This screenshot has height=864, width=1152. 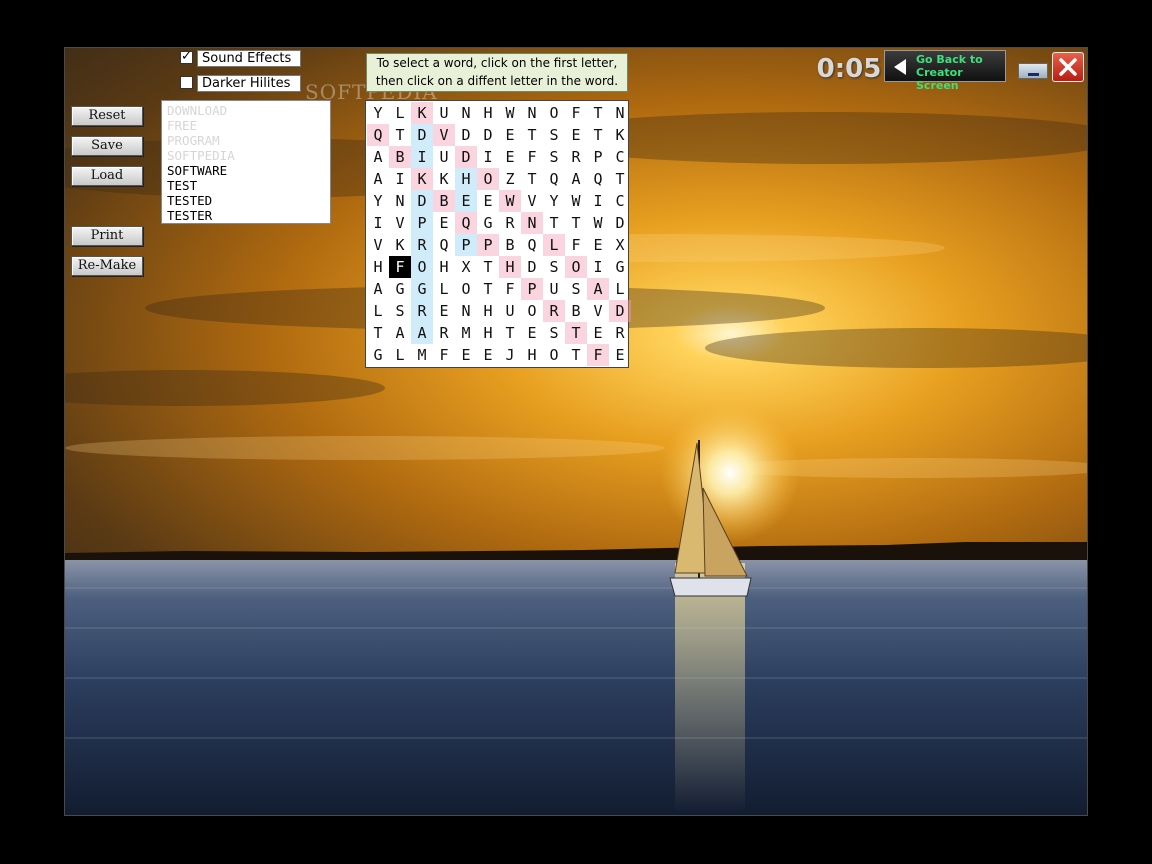 What do you see at coordinates (107, 146) in the screenshot?
I see `save-button: Save` at bounding box center [107, 146].